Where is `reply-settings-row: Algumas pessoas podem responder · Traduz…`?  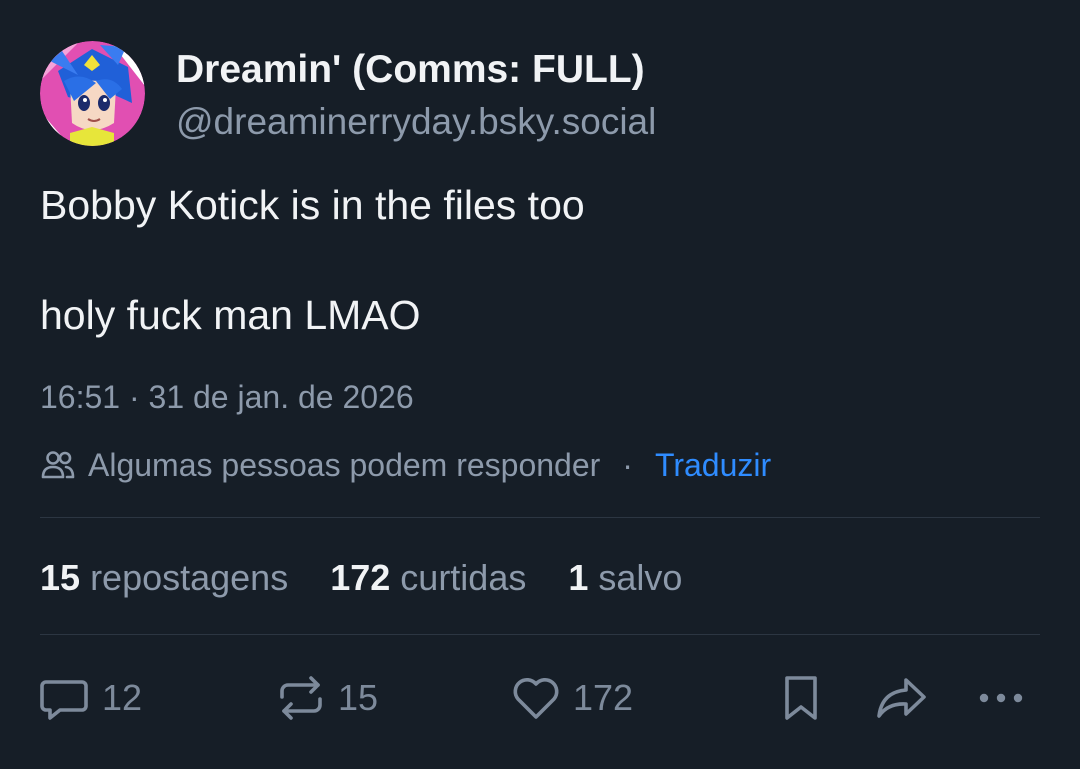
reply-settings-row: Algumas pessoas podem responder · Traduz… is located at coordinates (405, 465).